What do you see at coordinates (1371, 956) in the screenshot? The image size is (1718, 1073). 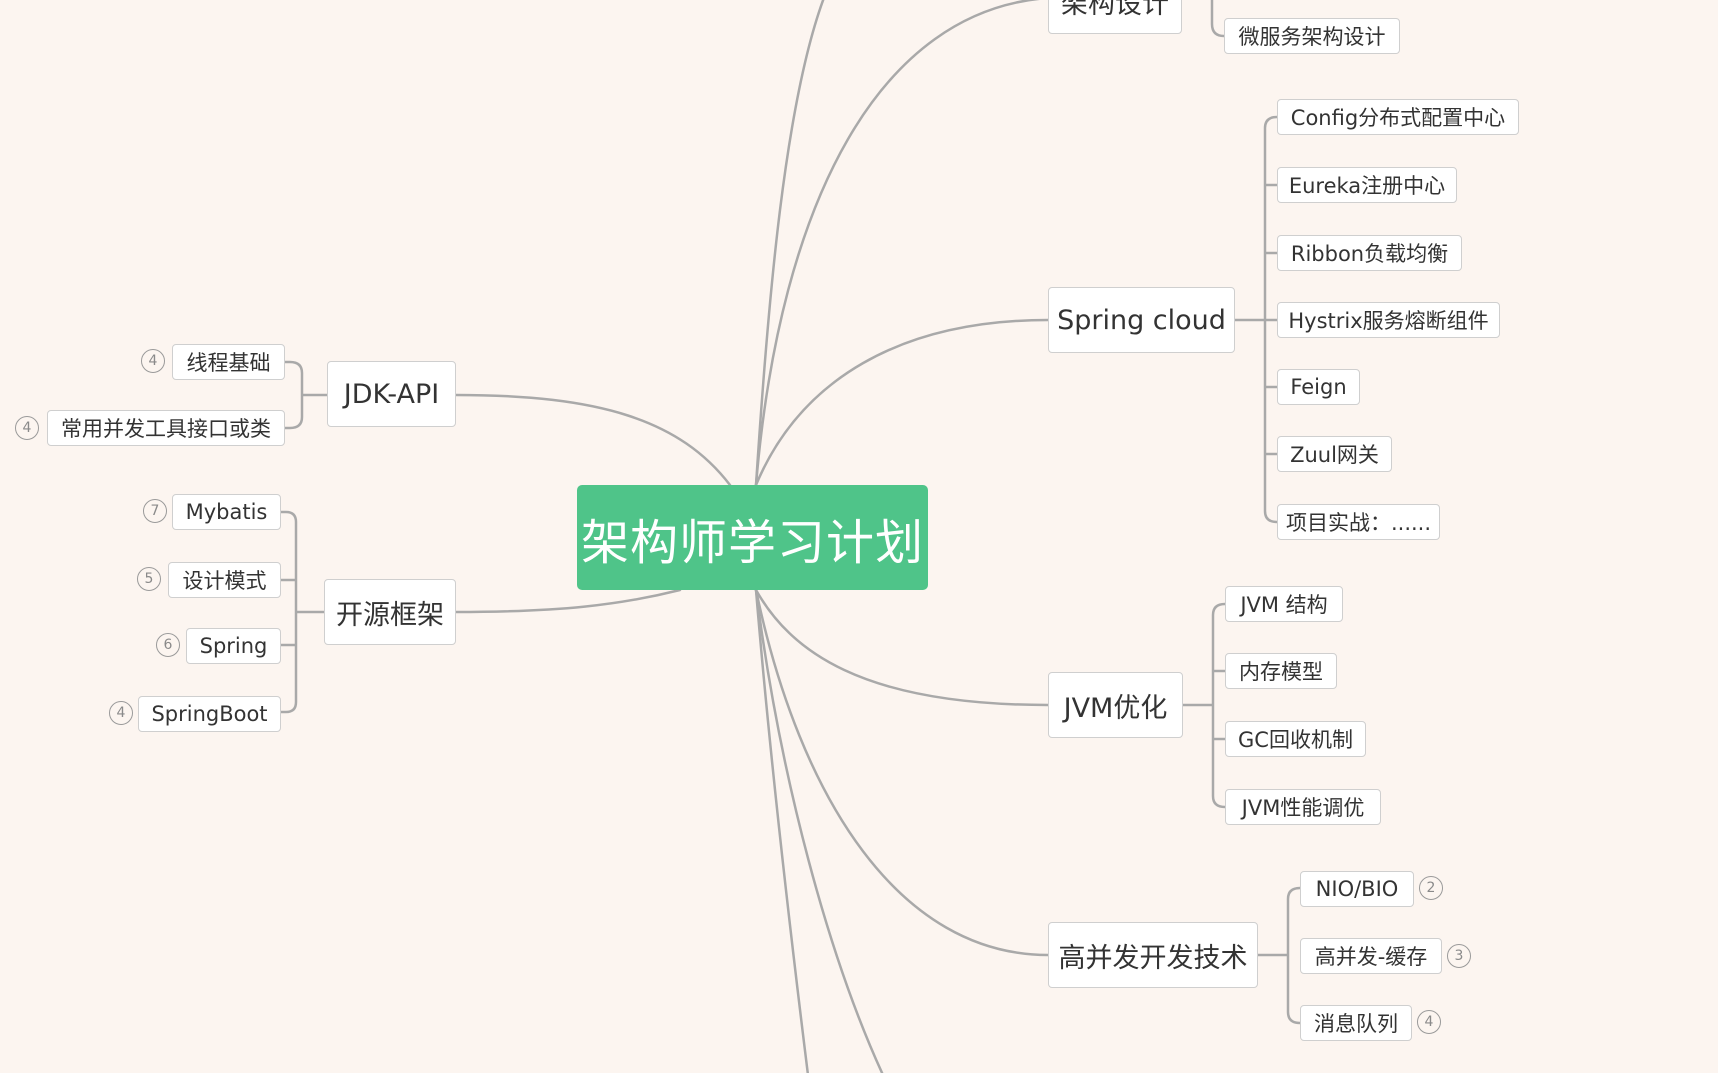 I see `subtopic-cache: 高并发-缓存` at bounding box center [1371, 956].